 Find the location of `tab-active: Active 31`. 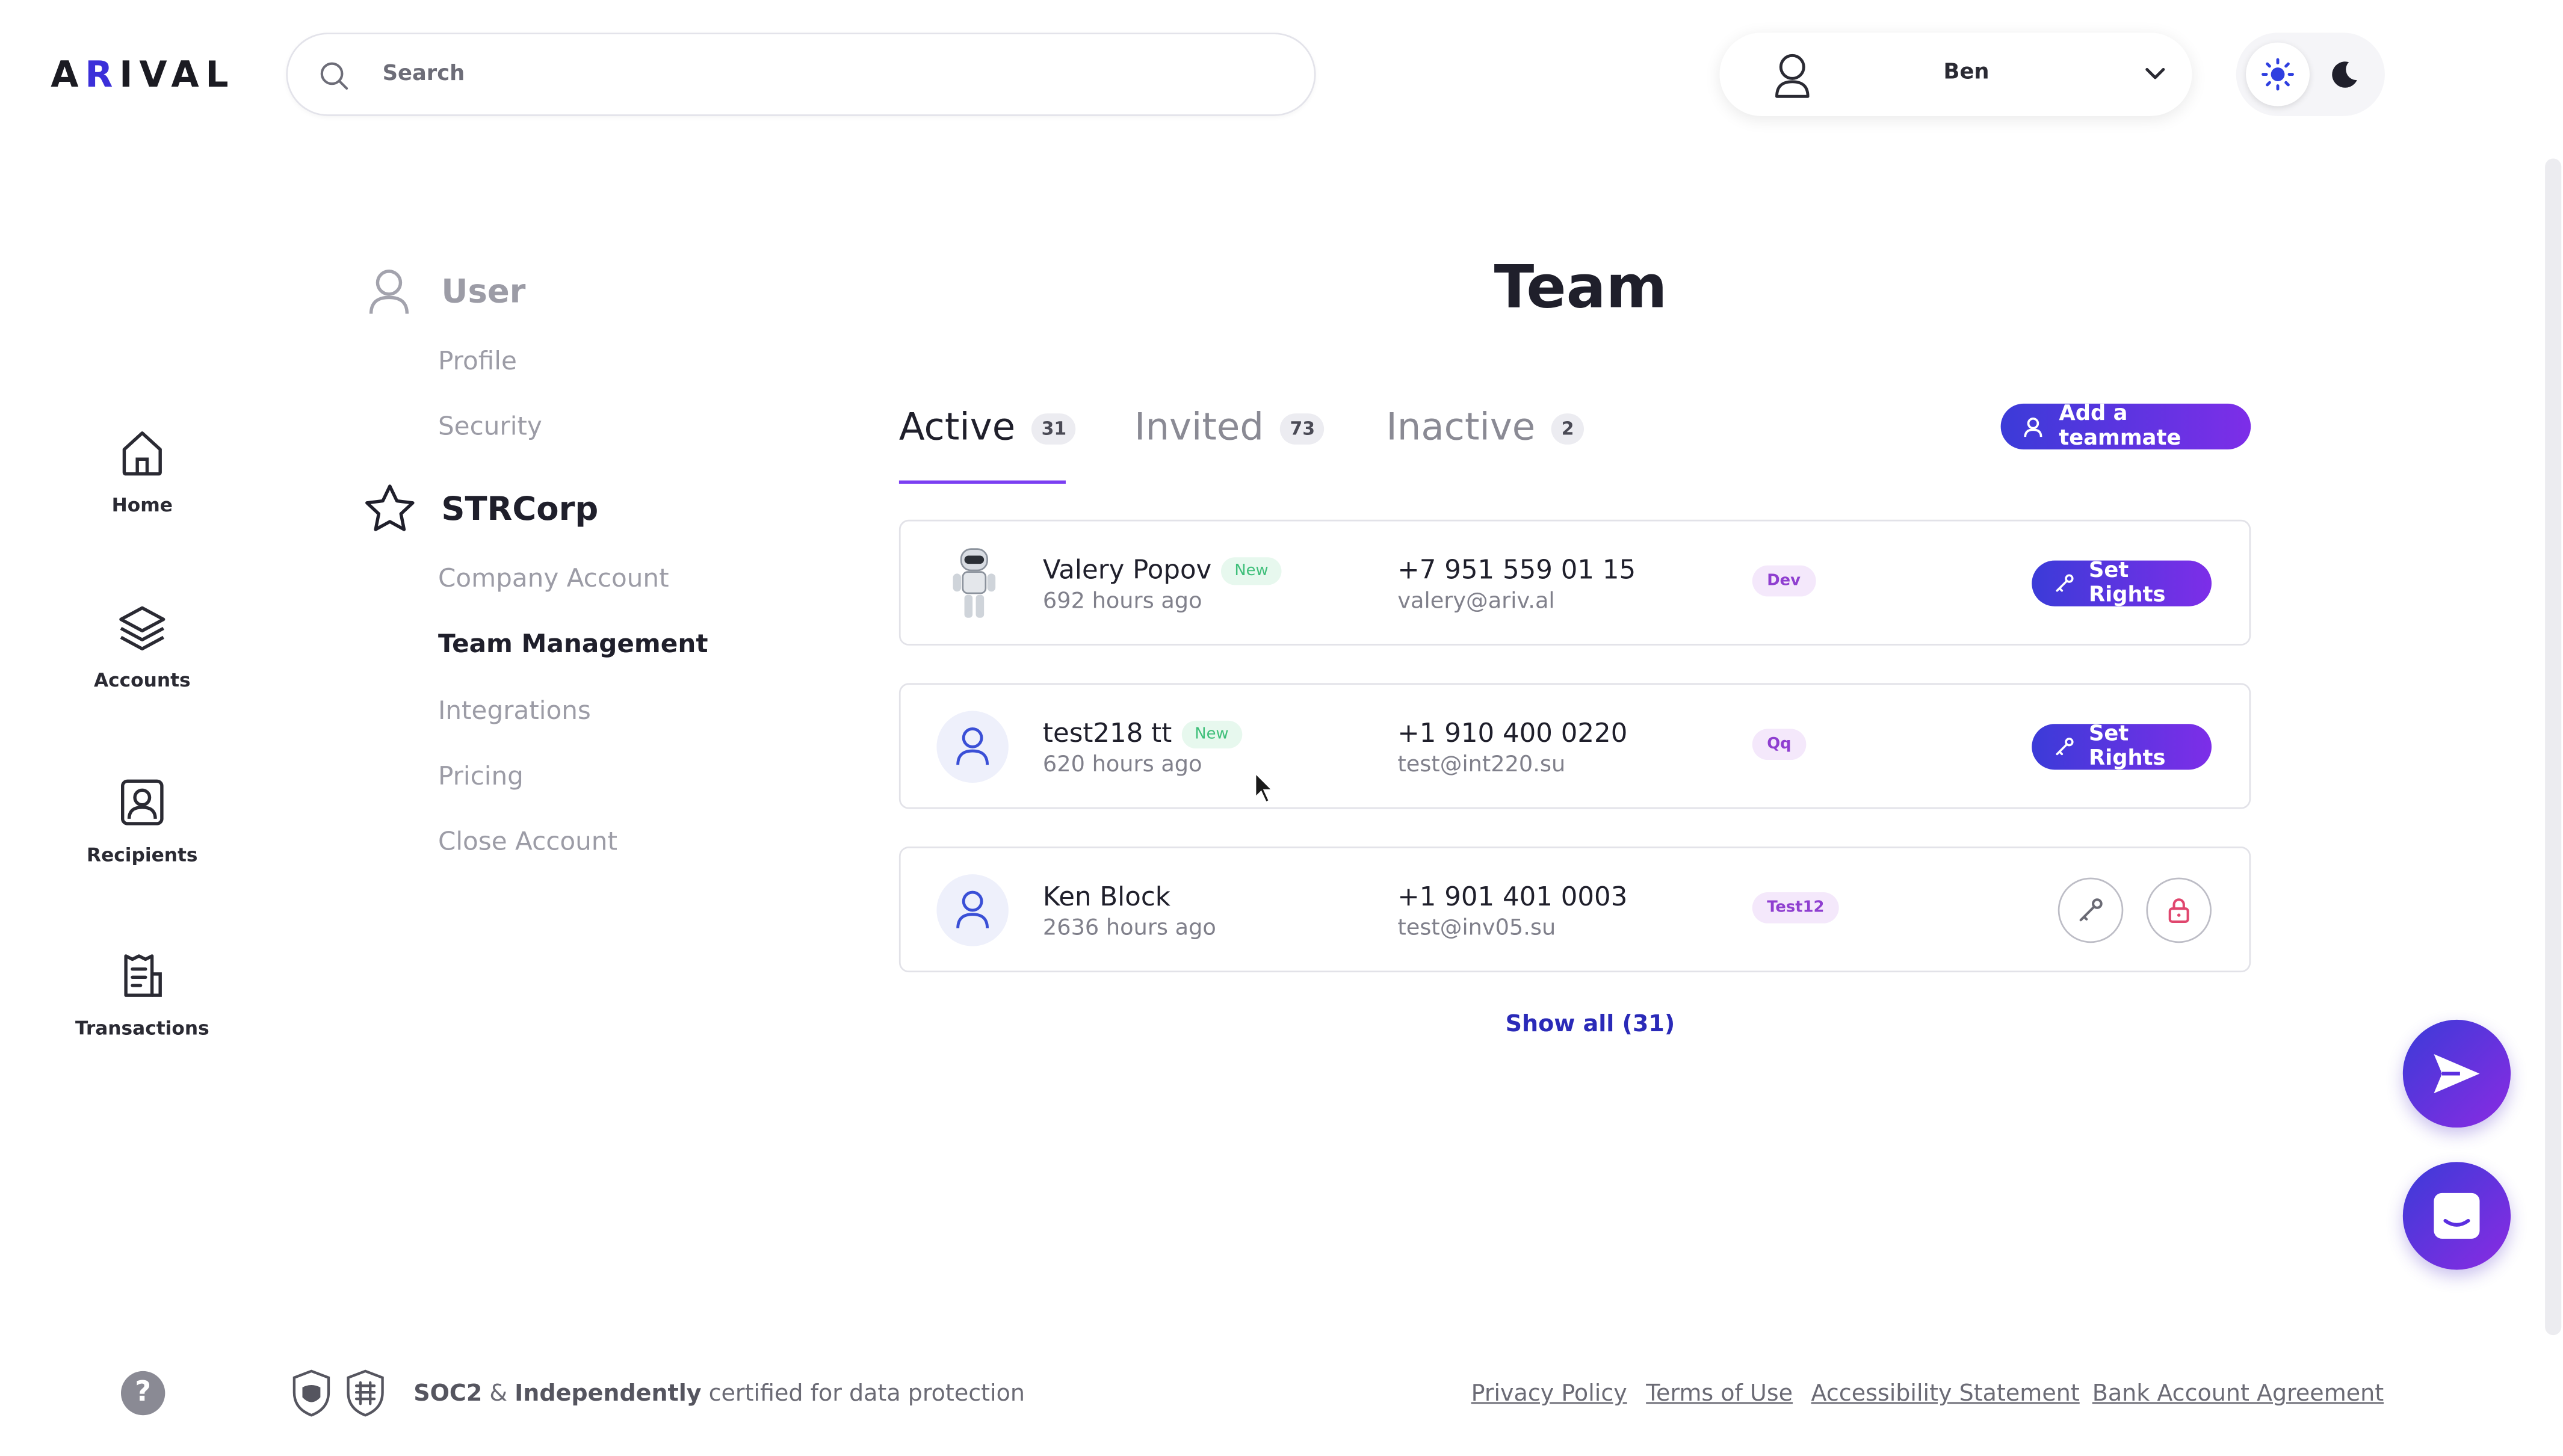

tab-active: Active 31 is located at coordinates (988, 428).